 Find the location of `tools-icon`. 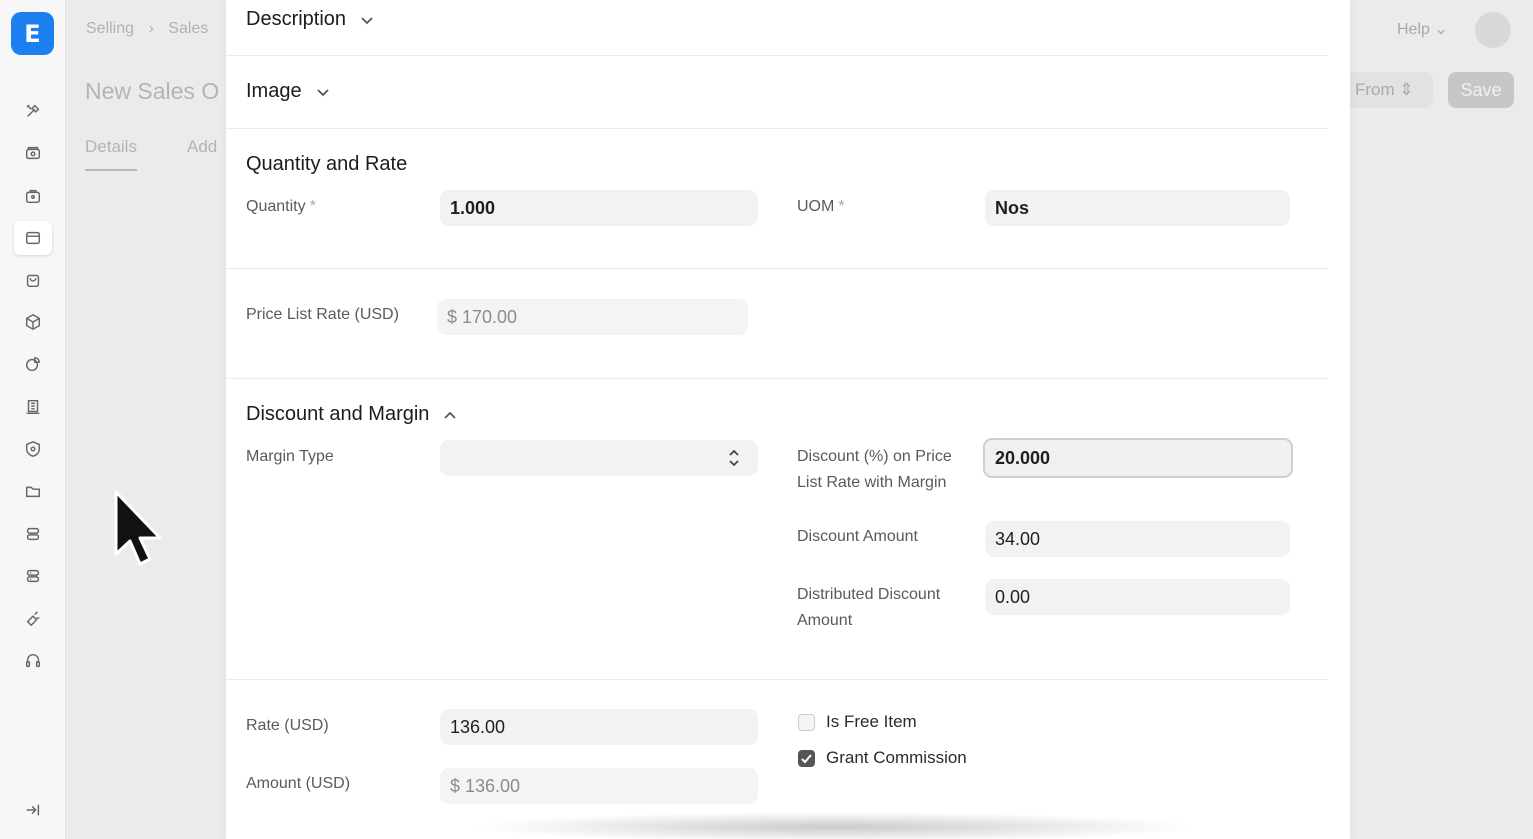

tools-icon is located at coordinates (33, 111).